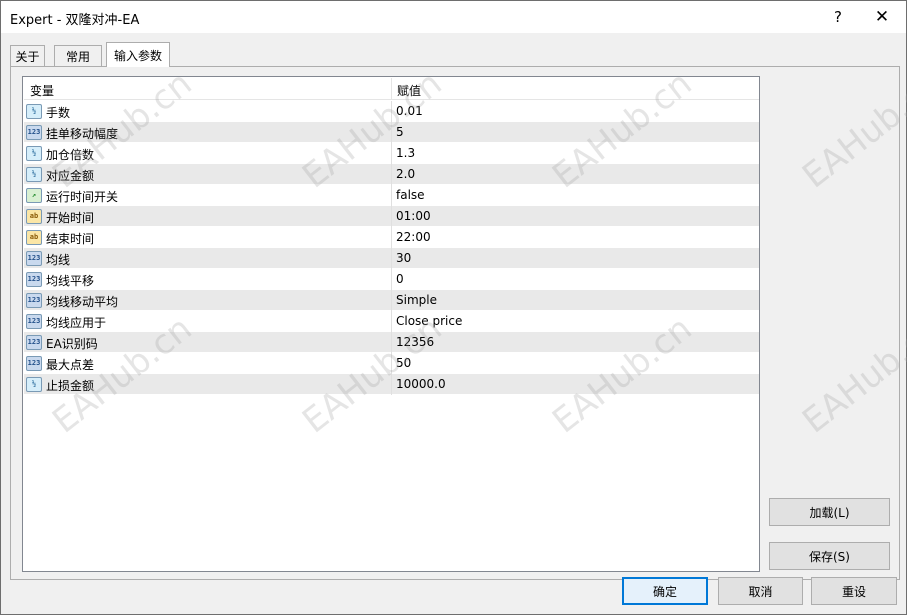 This screenshot has width=907, height=615. I want to click on table-row: ↗ 运行时间开关 false, so click(391, 195).